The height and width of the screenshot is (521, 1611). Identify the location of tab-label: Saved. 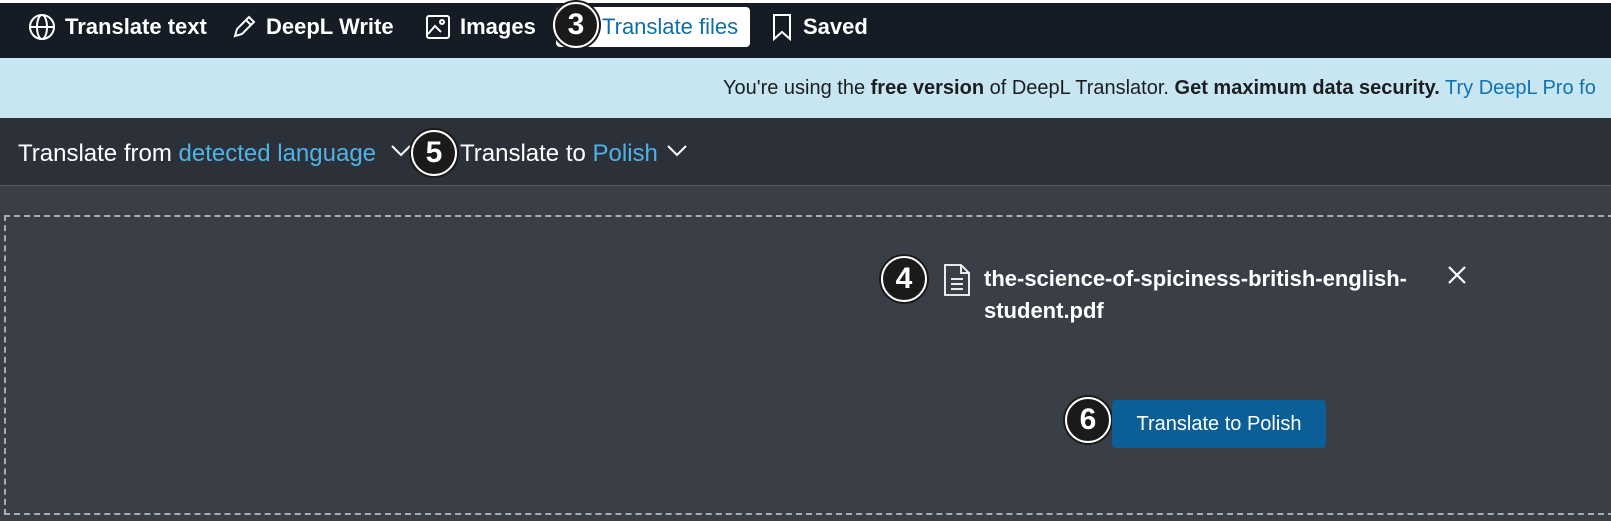
(835, 26).